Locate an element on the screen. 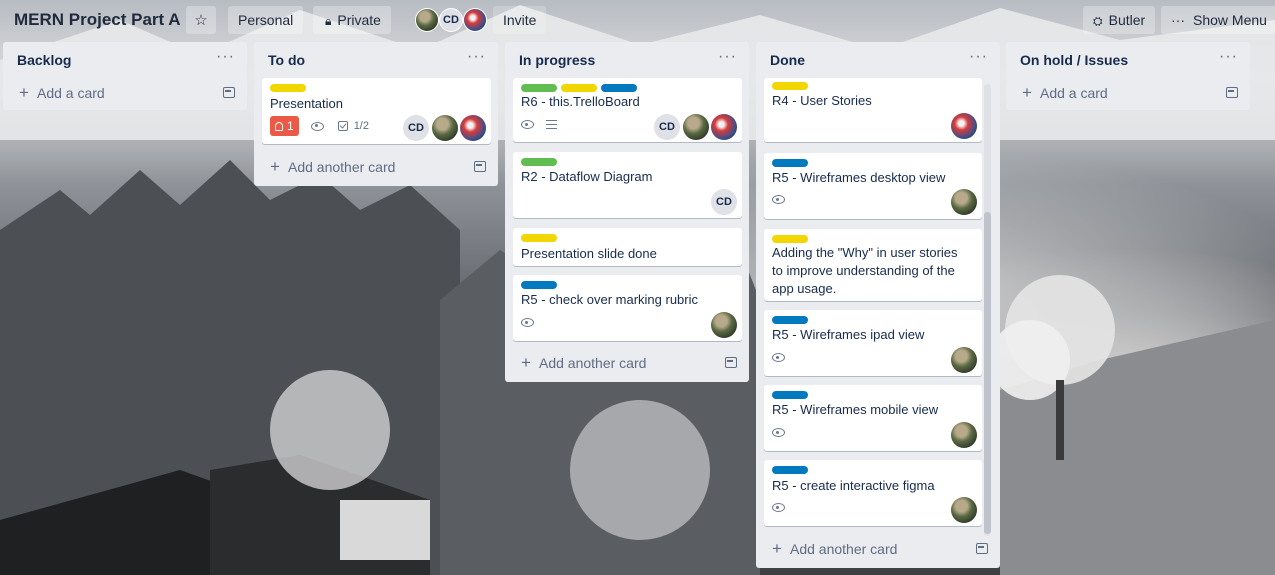 The height and width of the screenshot is (575, 1275). visibility-button: 🔒︎ Private is located at coordinates (352, 20).